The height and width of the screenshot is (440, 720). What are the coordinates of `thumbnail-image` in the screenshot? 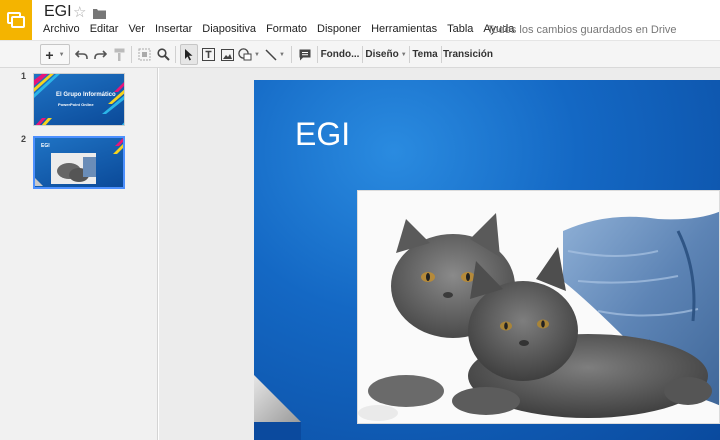 It's located at (73, 168).